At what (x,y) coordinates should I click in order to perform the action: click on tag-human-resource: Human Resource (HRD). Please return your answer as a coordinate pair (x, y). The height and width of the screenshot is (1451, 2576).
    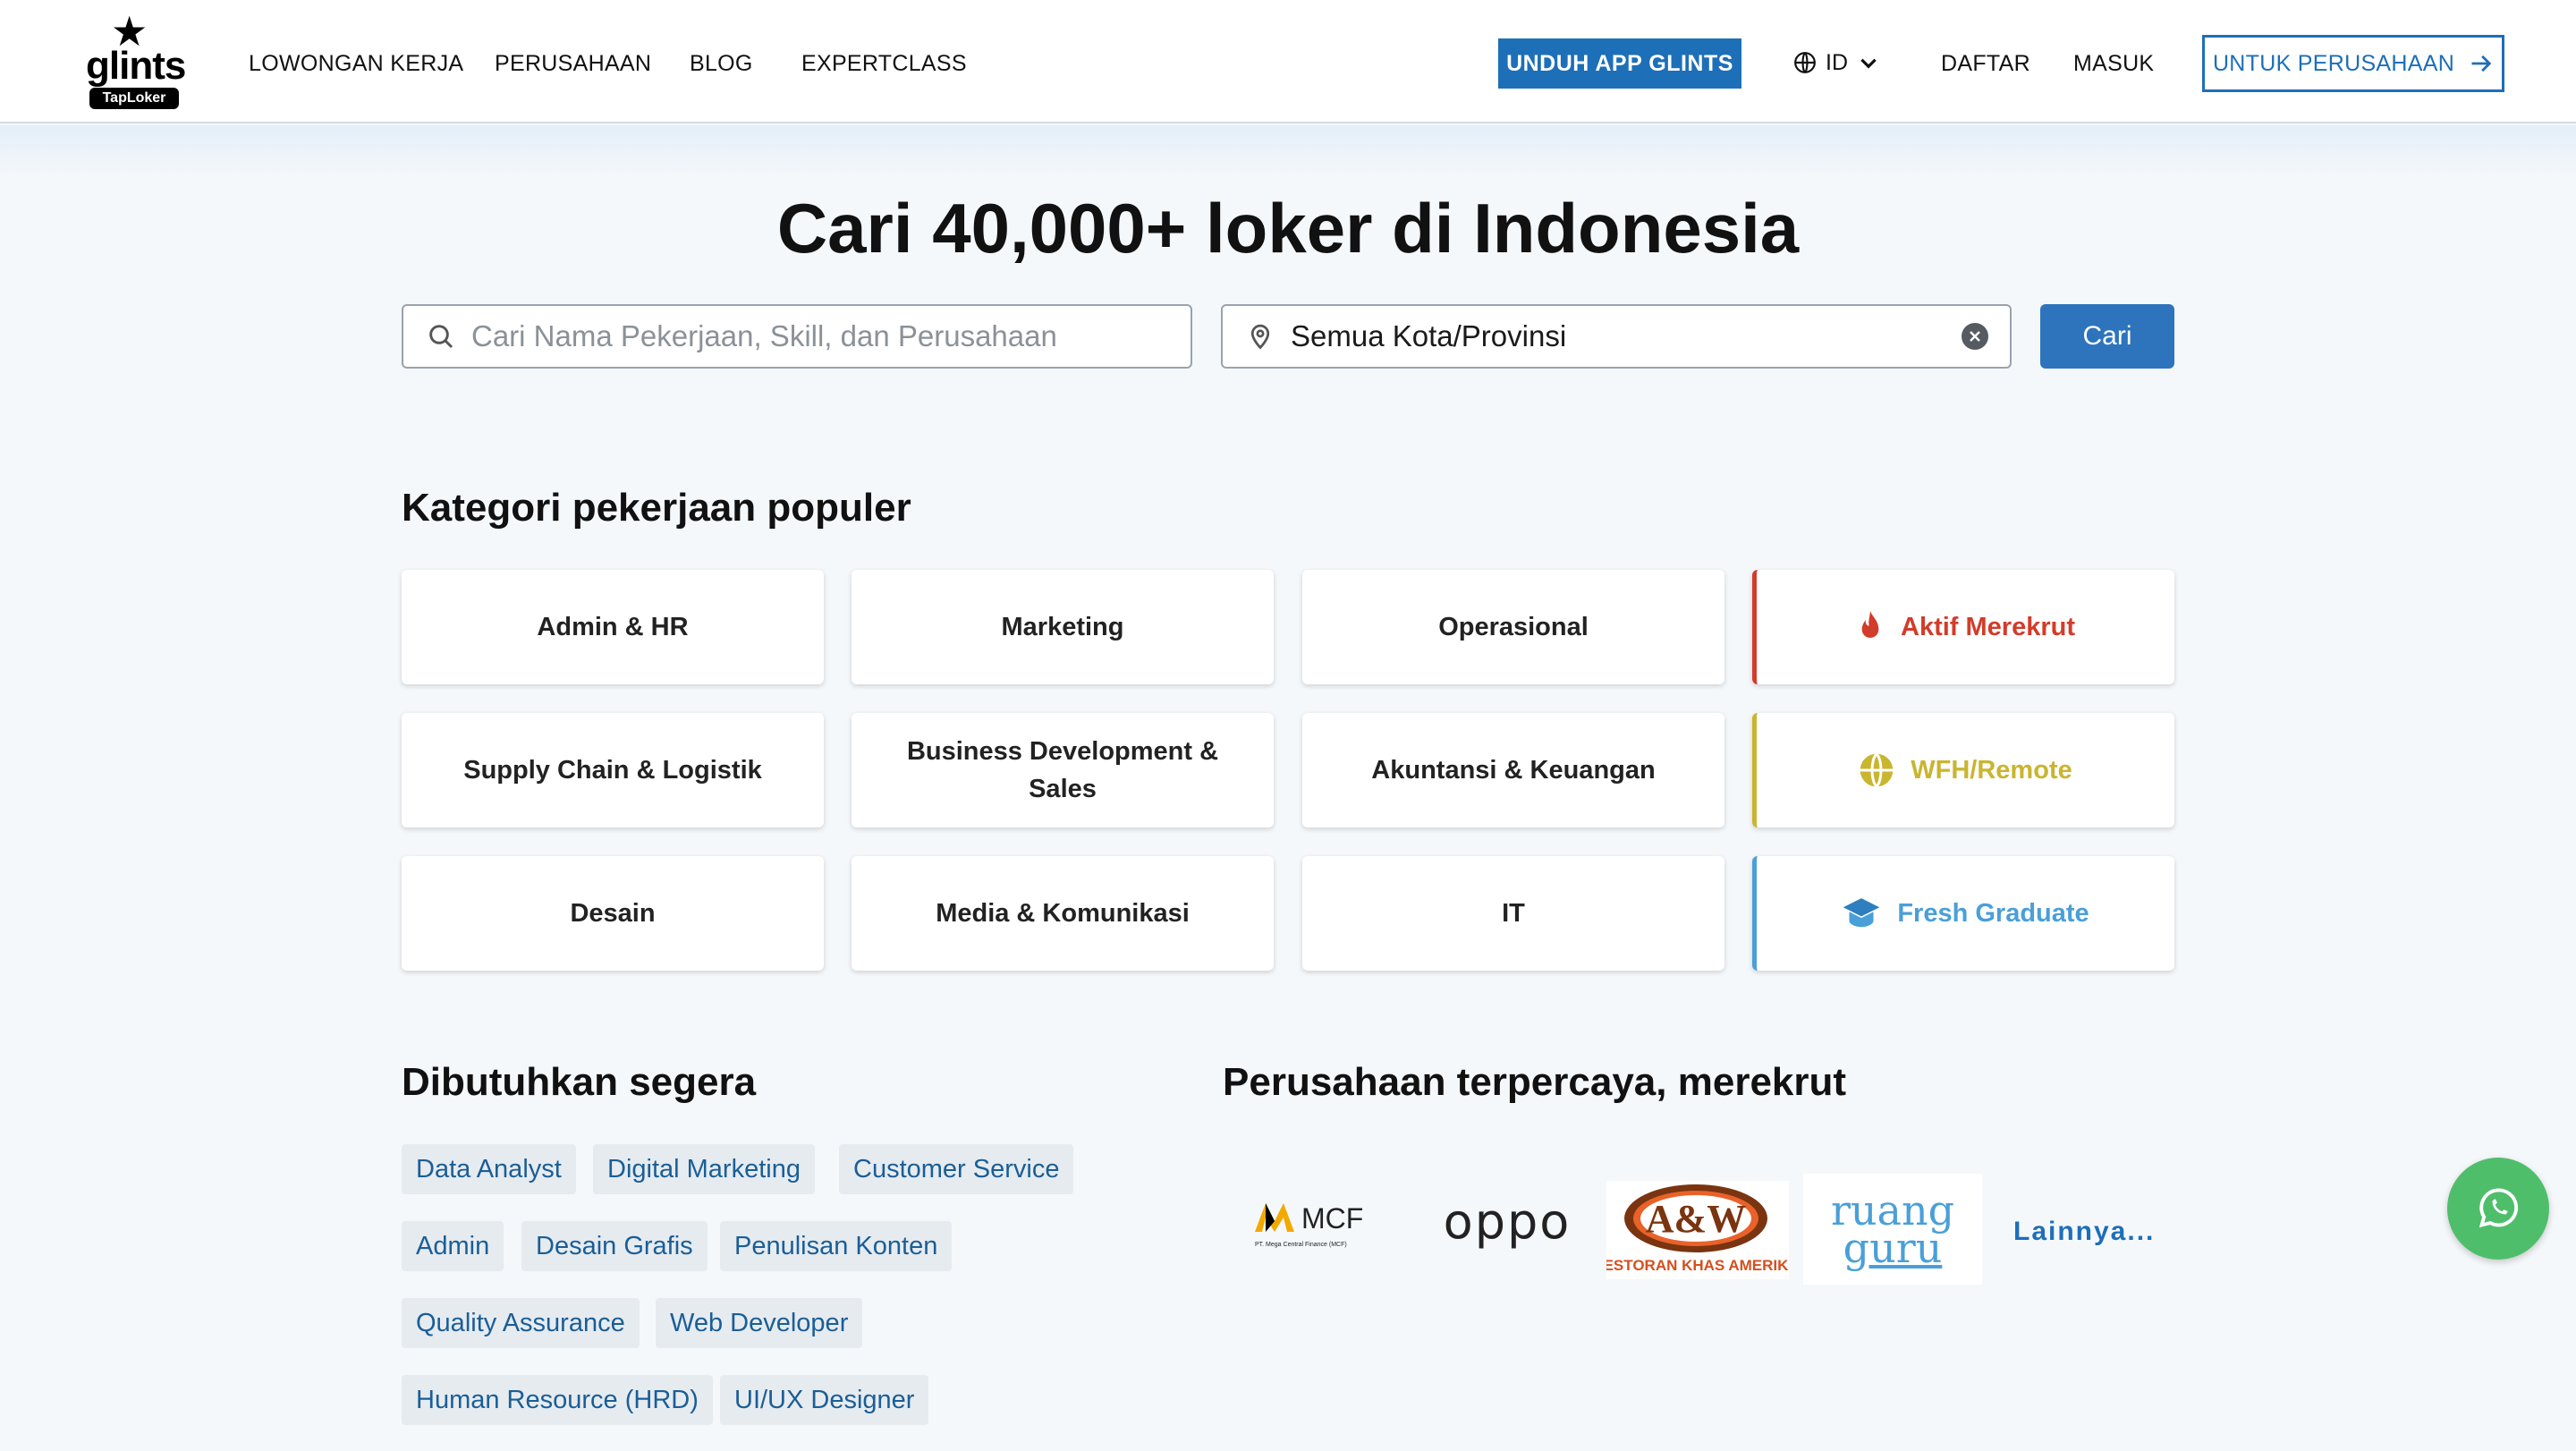
    Looking at the image, I should click on (557, 1400).